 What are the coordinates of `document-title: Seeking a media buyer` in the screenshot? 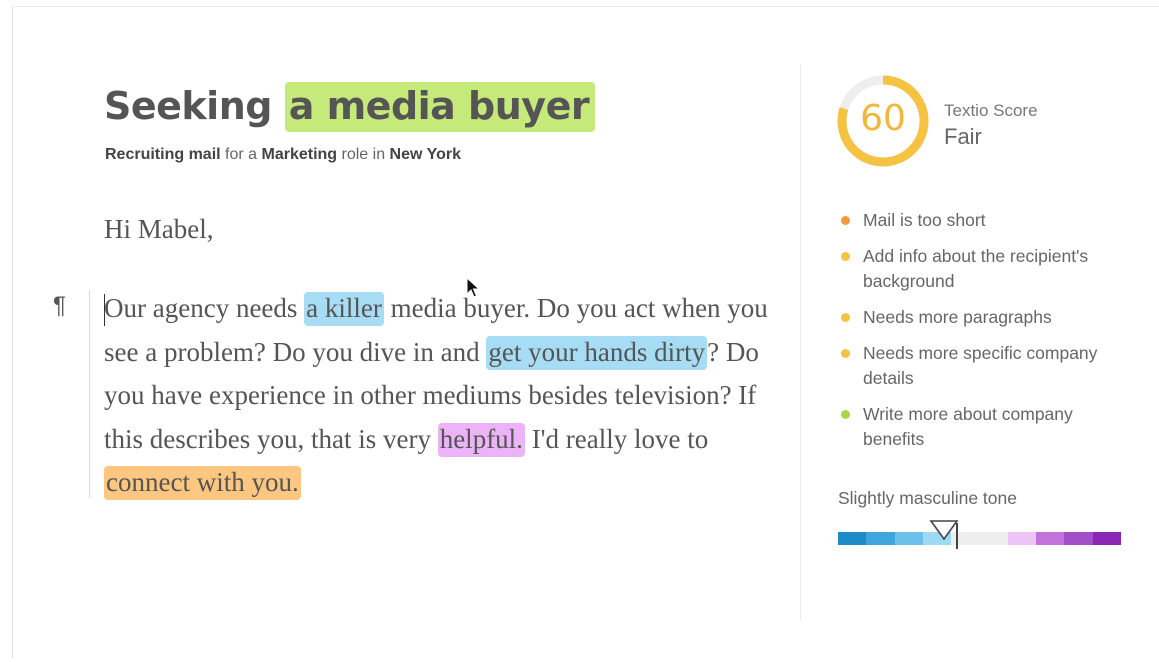 It's located at (350, 107).